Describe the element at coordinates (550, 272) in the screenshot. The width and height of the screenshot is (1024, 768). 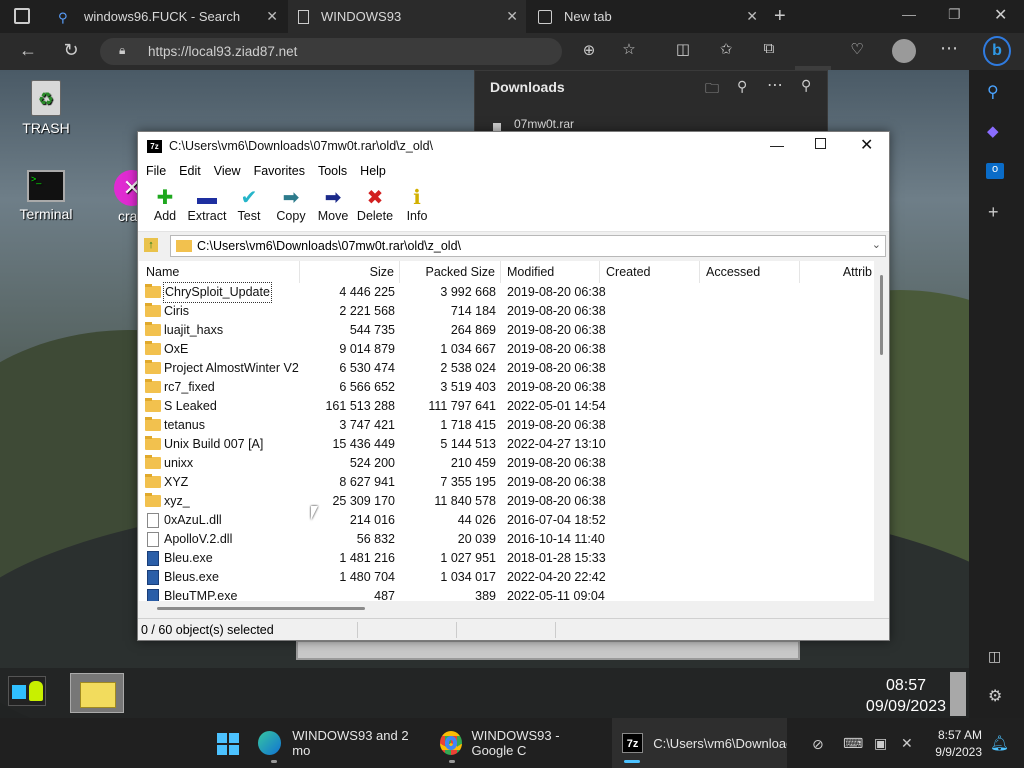
I see `column-modified: Modified` at that location.